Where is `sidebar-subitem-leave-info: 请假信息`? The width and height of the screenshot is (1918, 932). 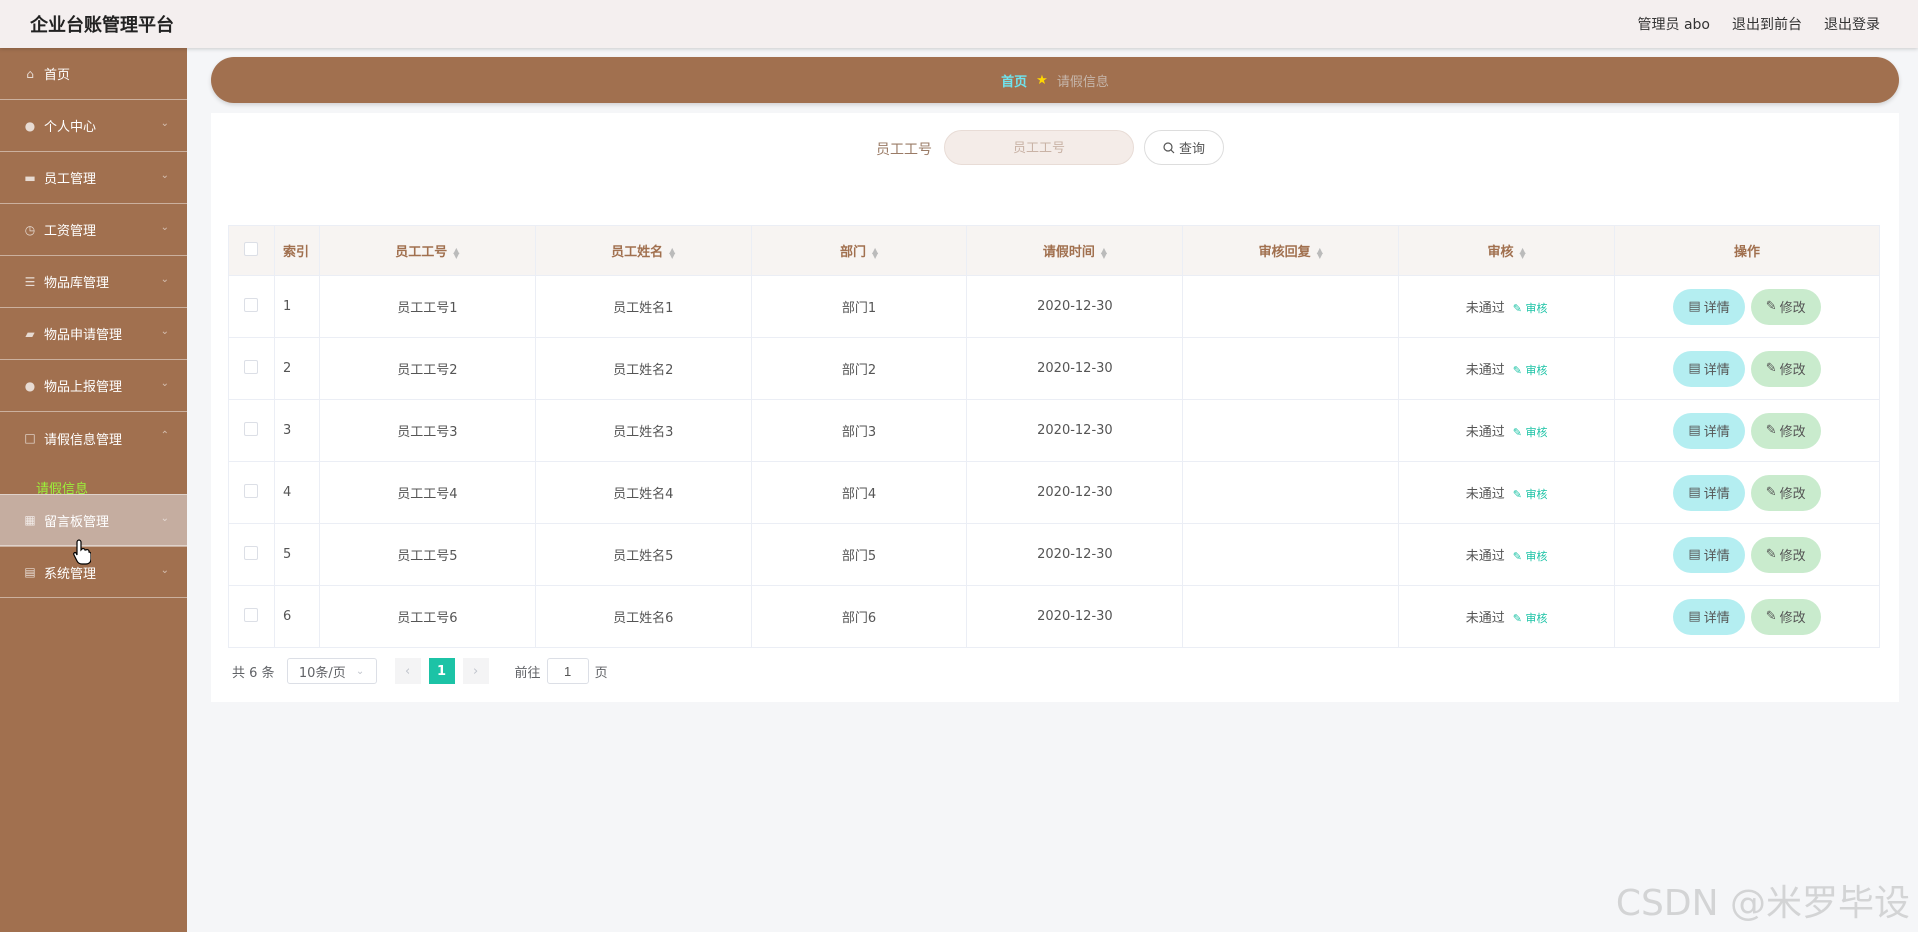 sidebar-subitem-leave-info: 请假信息 is located at coordinates (93, 480).